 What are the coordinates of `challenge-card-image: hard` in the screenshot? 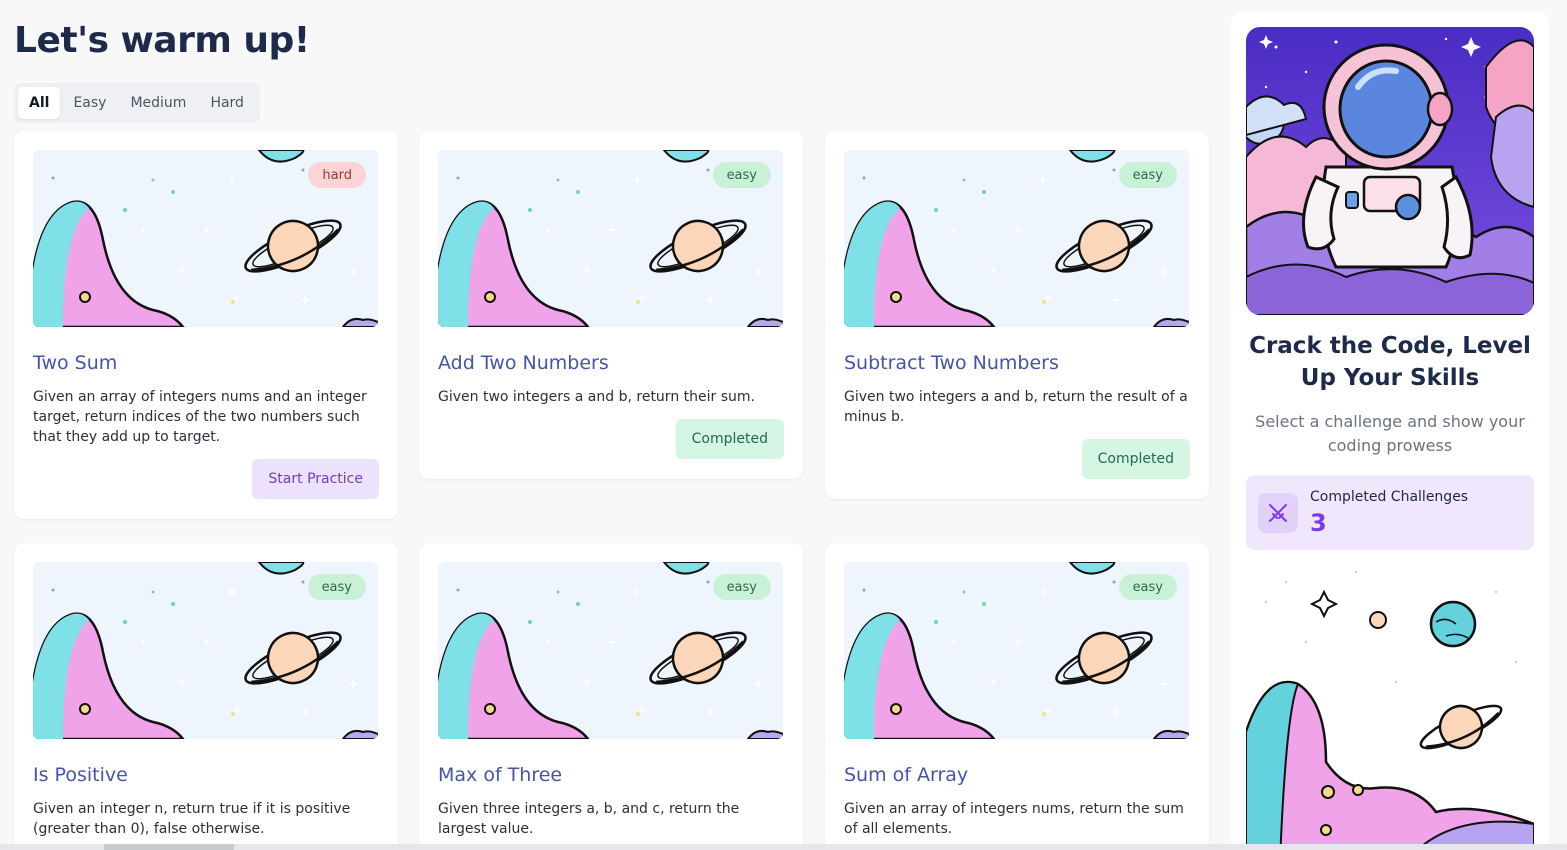 It's located at (205, 238).